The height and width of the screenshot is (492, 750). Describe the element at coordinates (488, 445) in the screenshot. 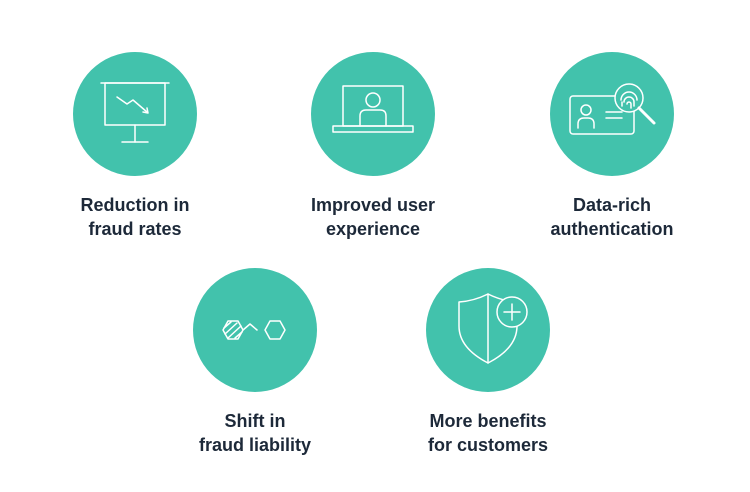

I see `benefit-label-line2: for customers` at that location.